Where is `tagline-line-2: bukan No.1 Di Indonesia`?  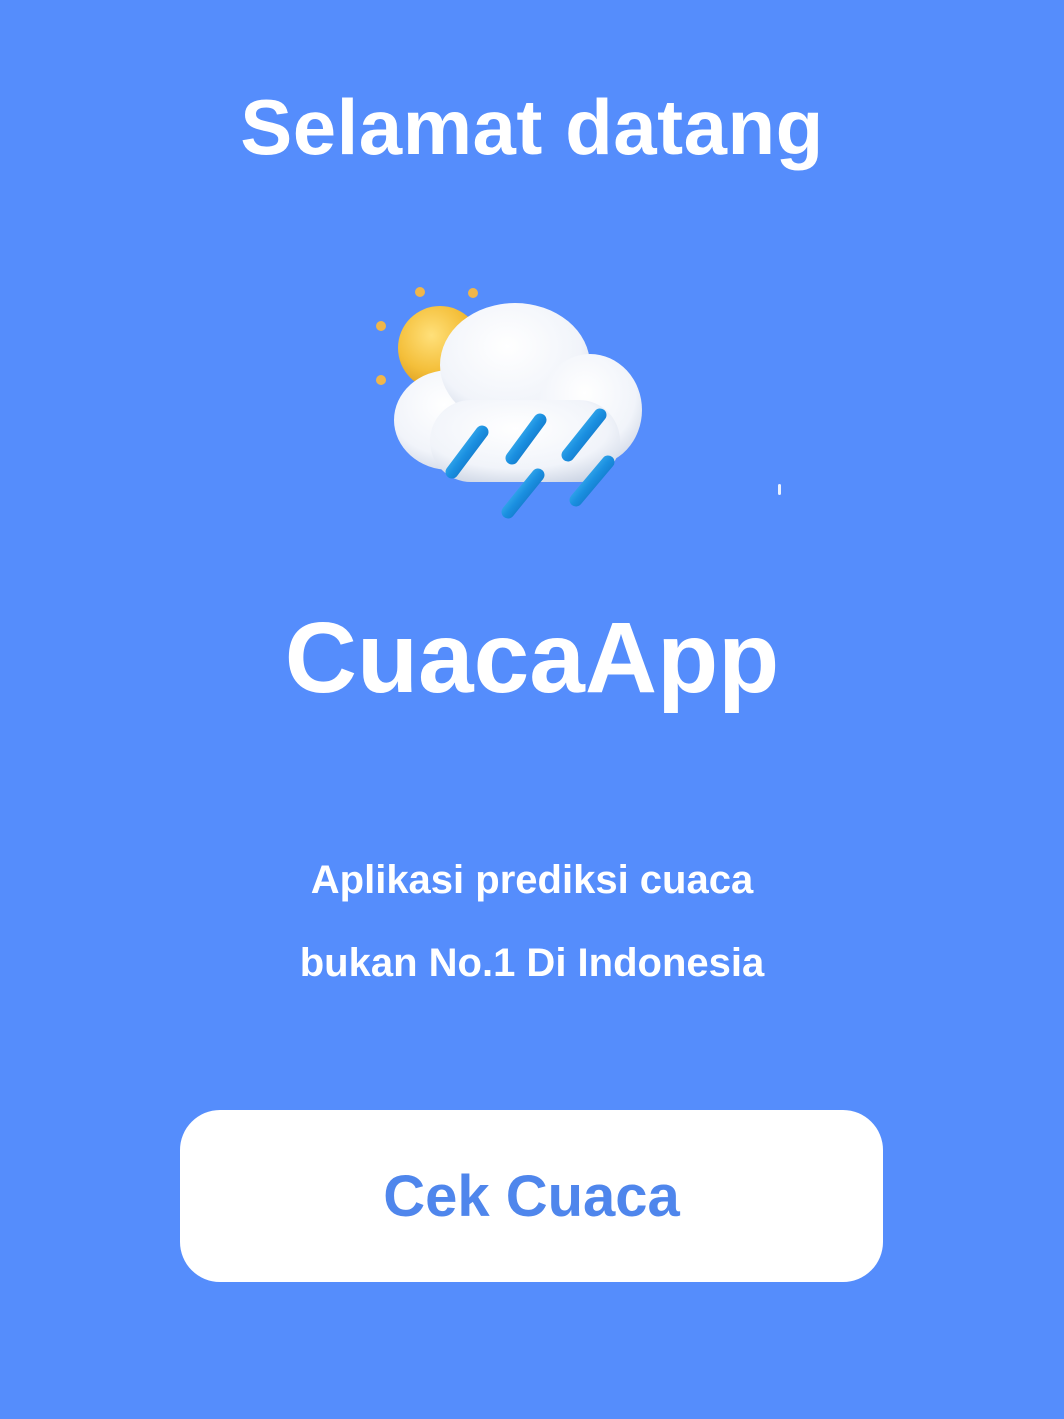 tagline-line-2: bukan No.1 Di Indonesia is located at coordinates (532, 963).